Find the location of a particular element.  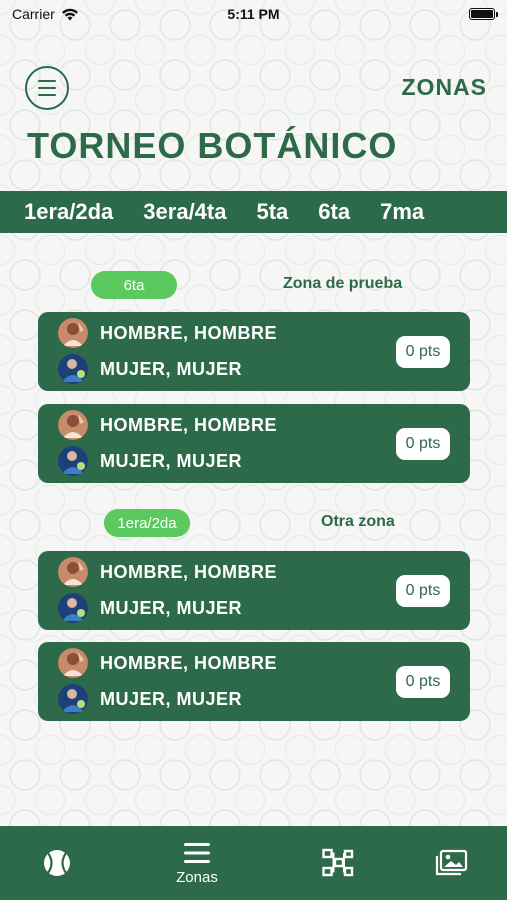

menu-button is located at coordinates (47, 88).